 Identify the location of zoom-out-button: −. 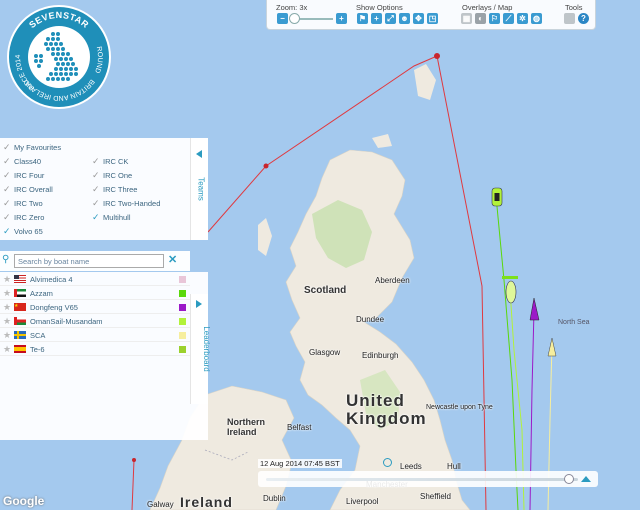
(282, 18).